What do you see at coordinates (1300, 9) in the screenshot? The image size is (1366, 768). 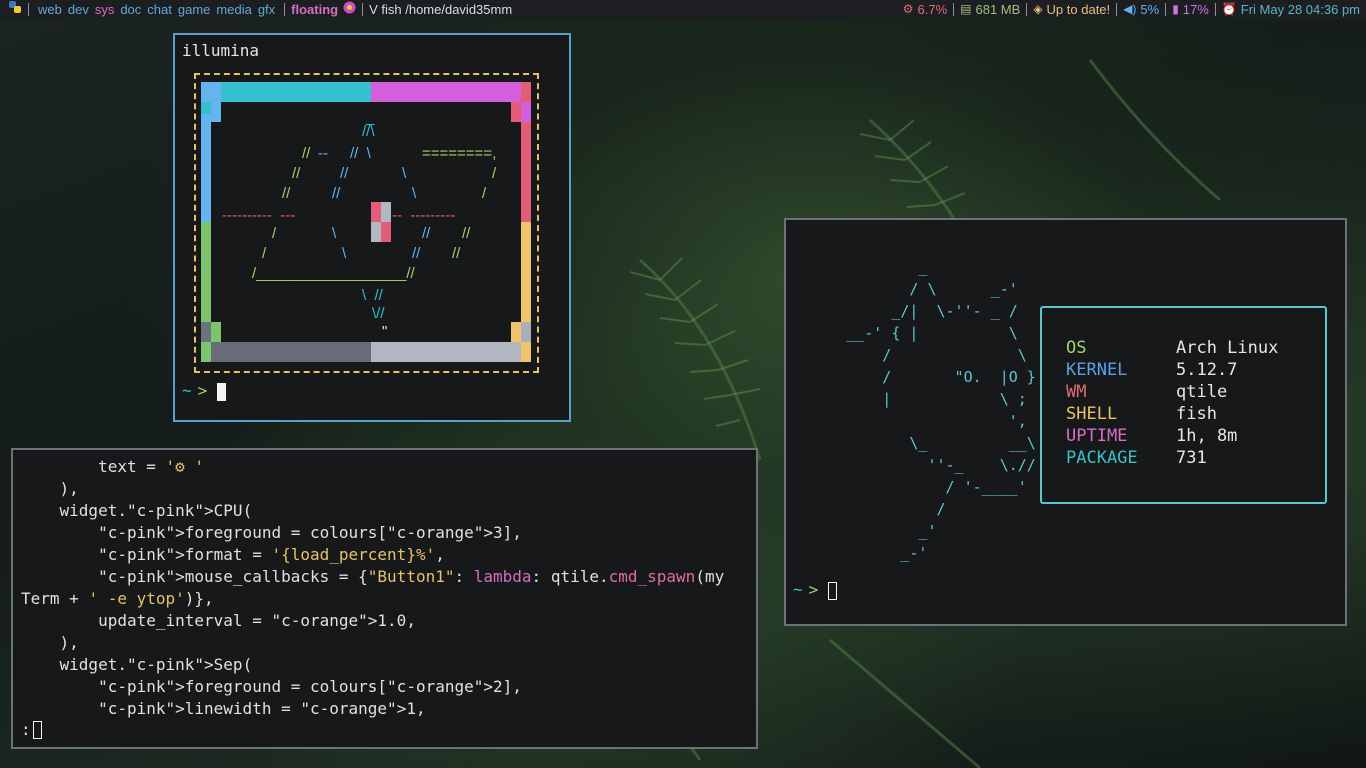 I see `clock-value: Fri May 28 04:36 pm` at bounding box center [1300, 9].